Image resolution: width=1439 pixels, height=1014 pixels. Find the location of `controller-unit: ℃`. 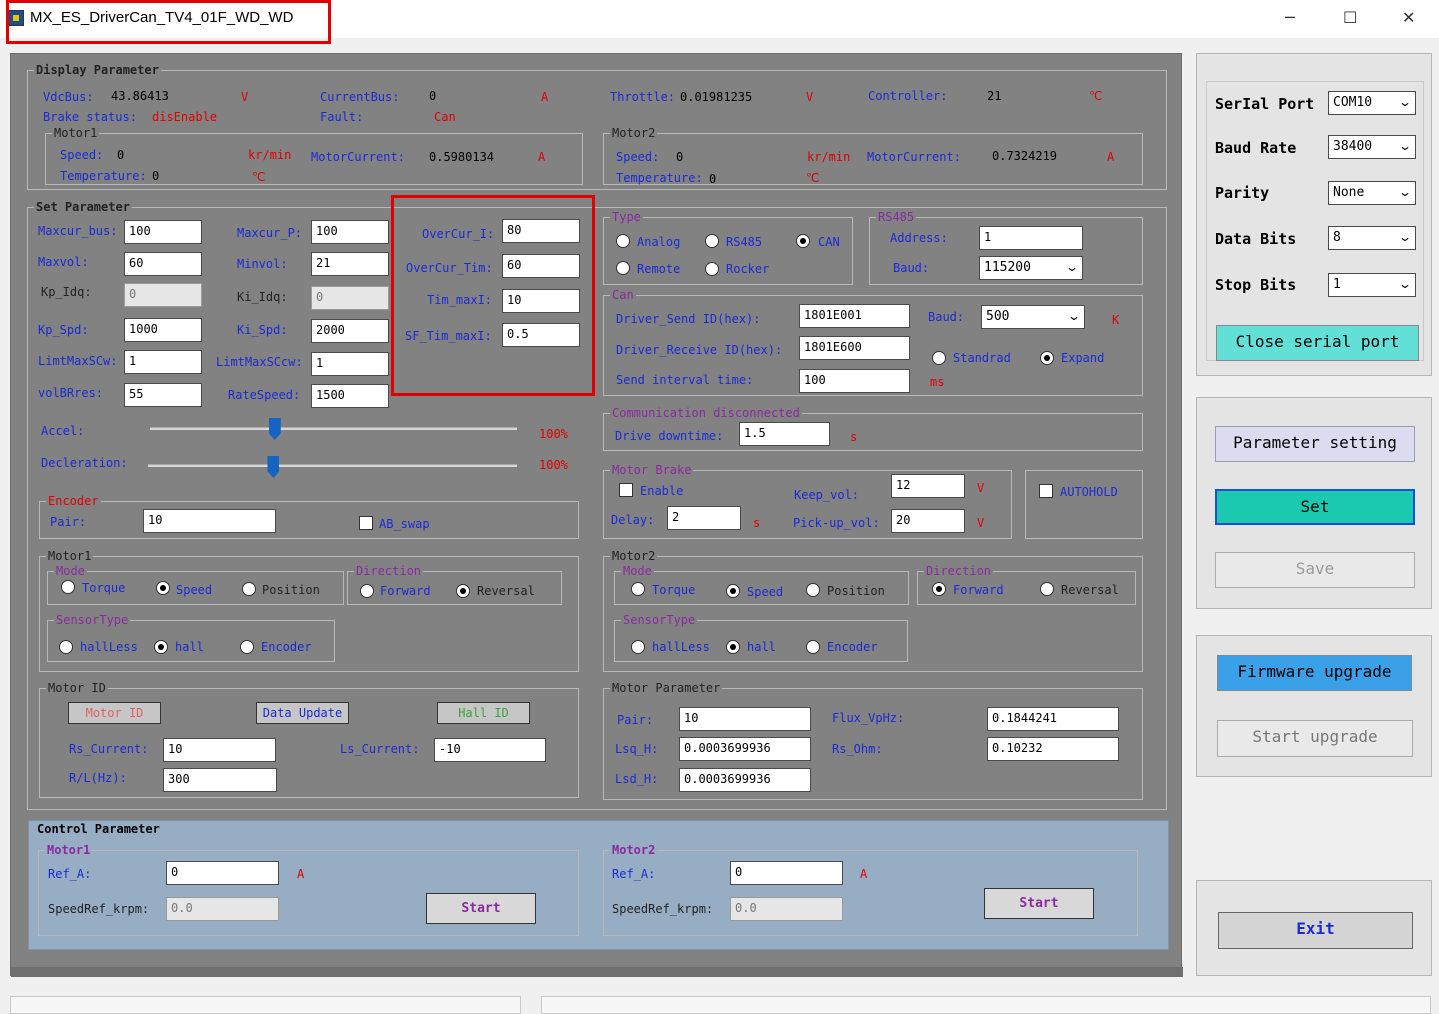

controller-unit: ℃ is located at coordinates (1096, 96).